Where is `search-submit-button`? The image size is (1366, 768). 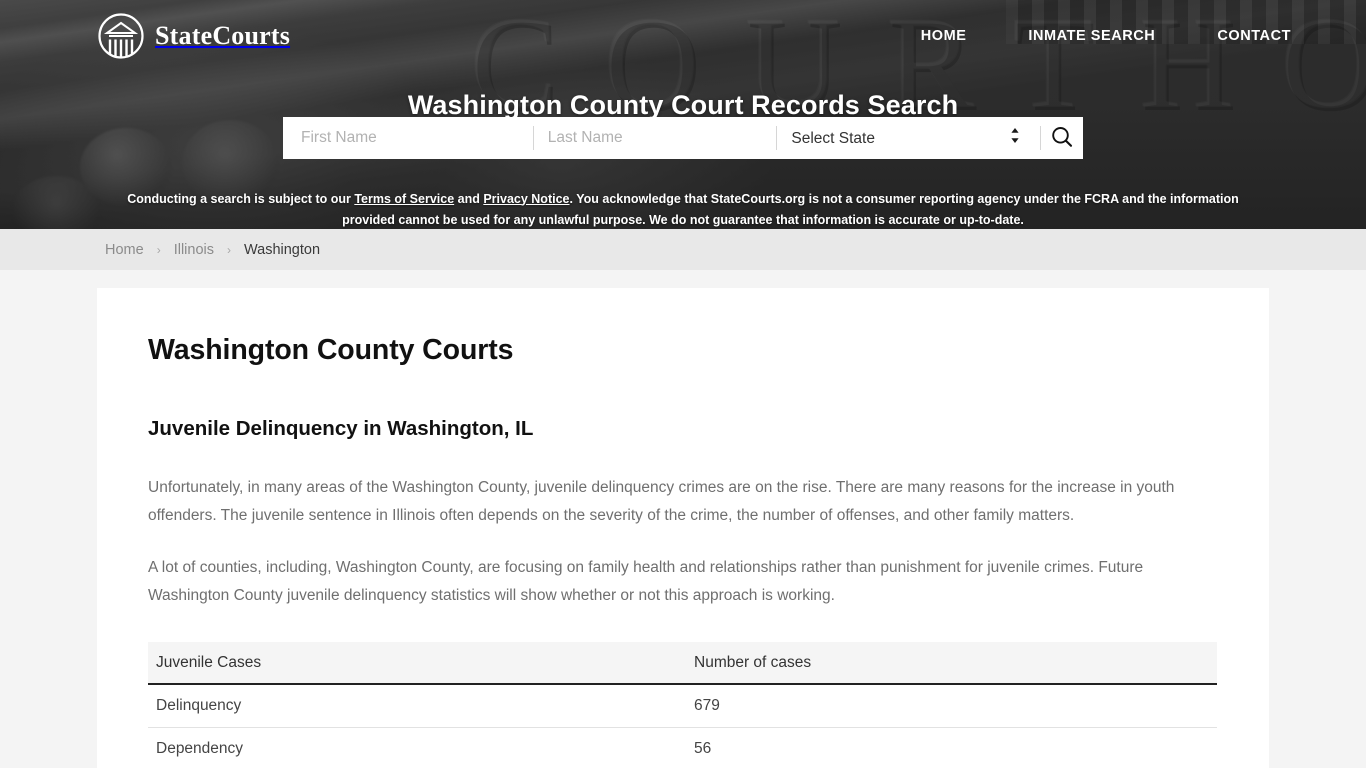
search-submit-button is located at coordinates (1062, 138).